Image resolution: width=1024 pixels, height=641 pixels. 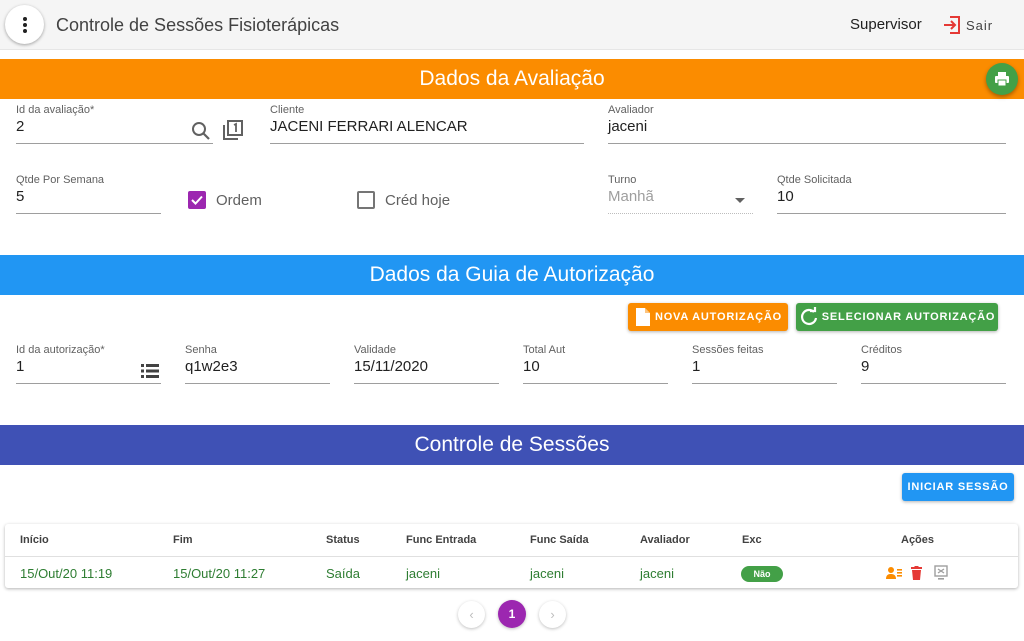 What do you see at coordinates (627, 126) in the screenshot?
I see `avaliador-value: jaceni` at bounding box center [627, 126].